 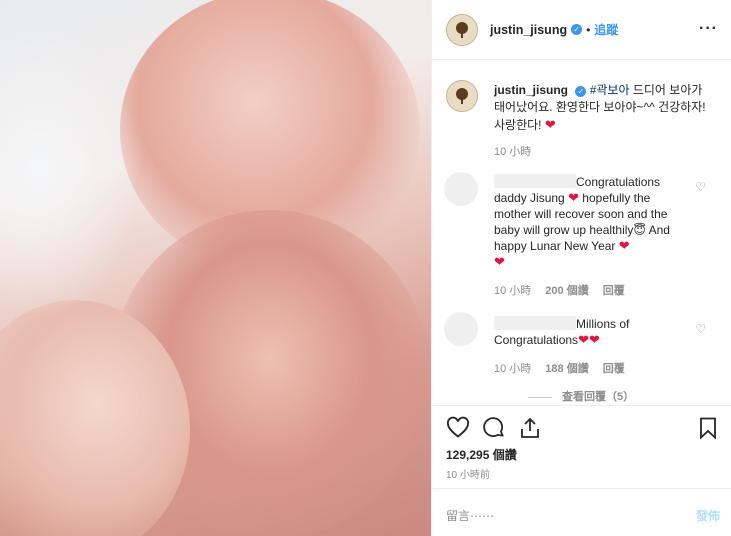 I want to click on bookmark-icon, so click(x=708, y=428).